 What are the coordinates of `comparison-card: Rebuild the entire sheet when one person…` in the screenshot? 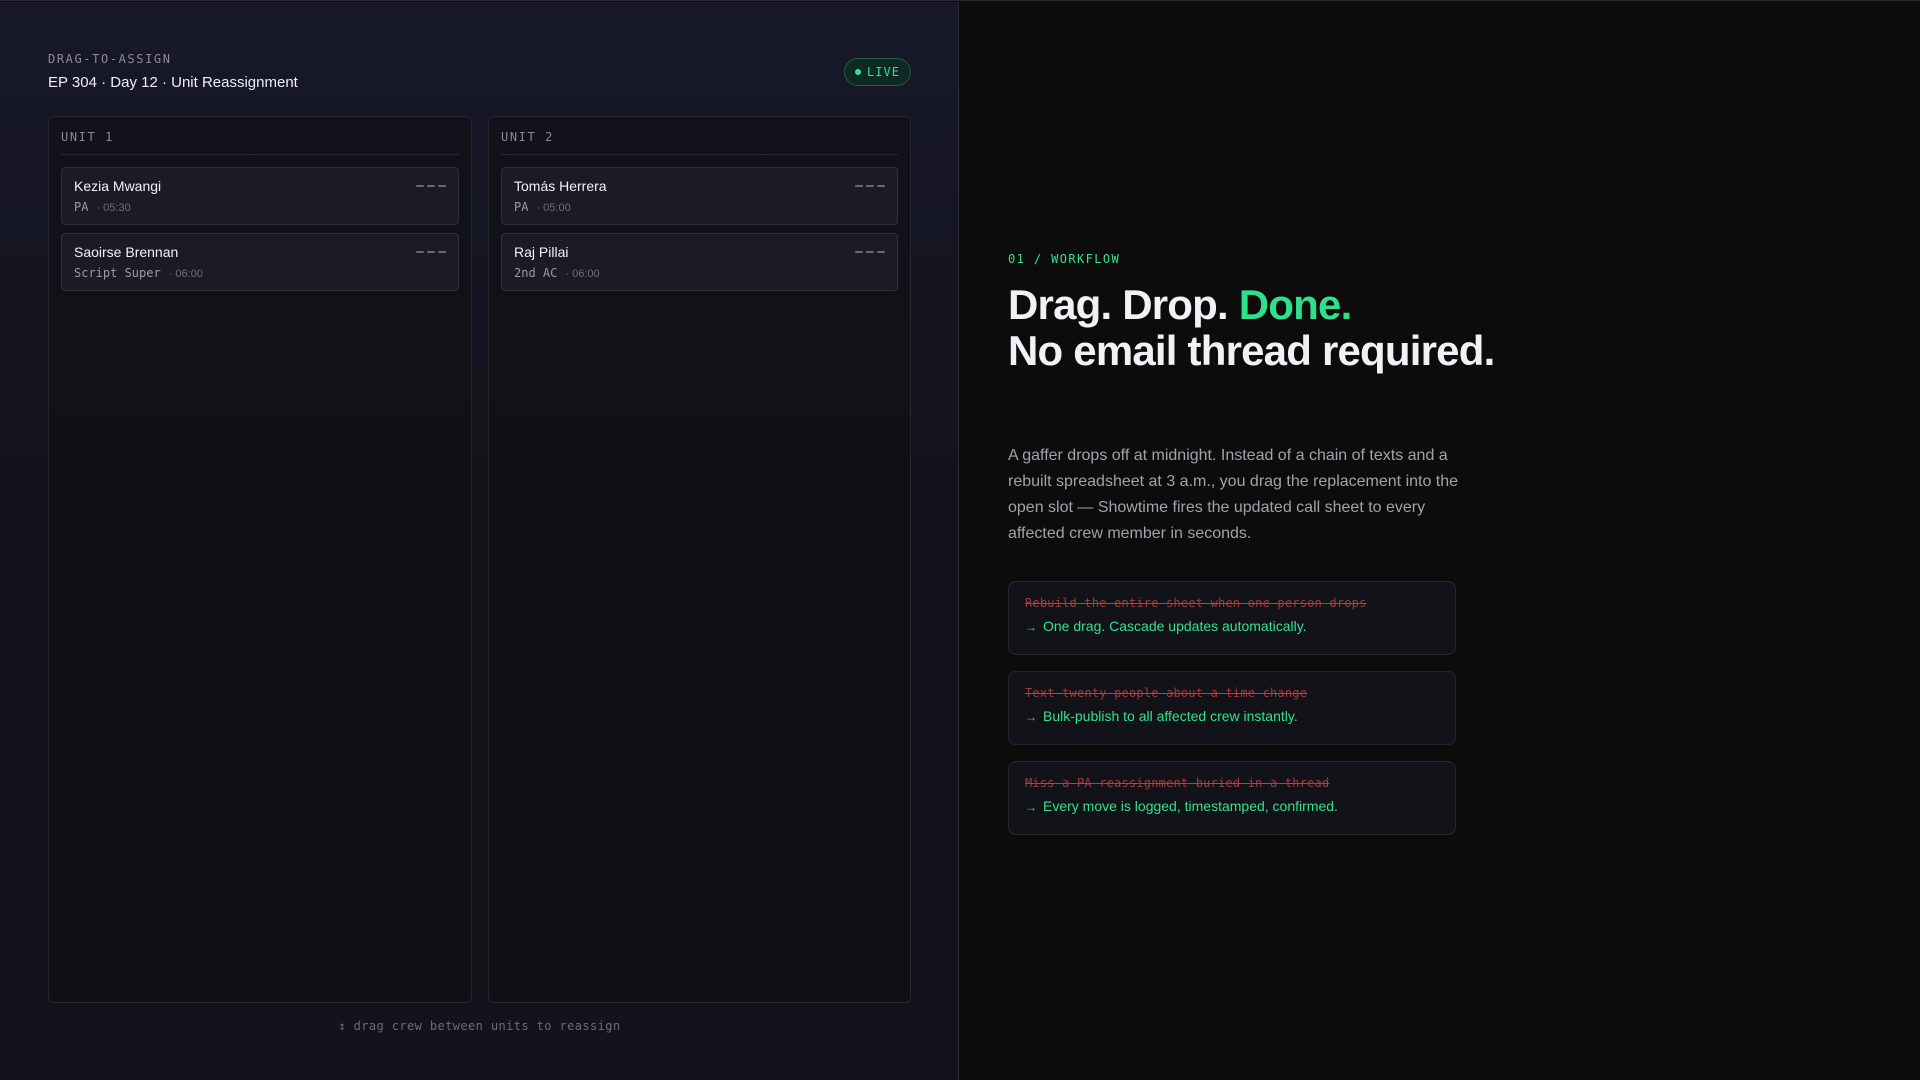 It's located at (1232, 618).